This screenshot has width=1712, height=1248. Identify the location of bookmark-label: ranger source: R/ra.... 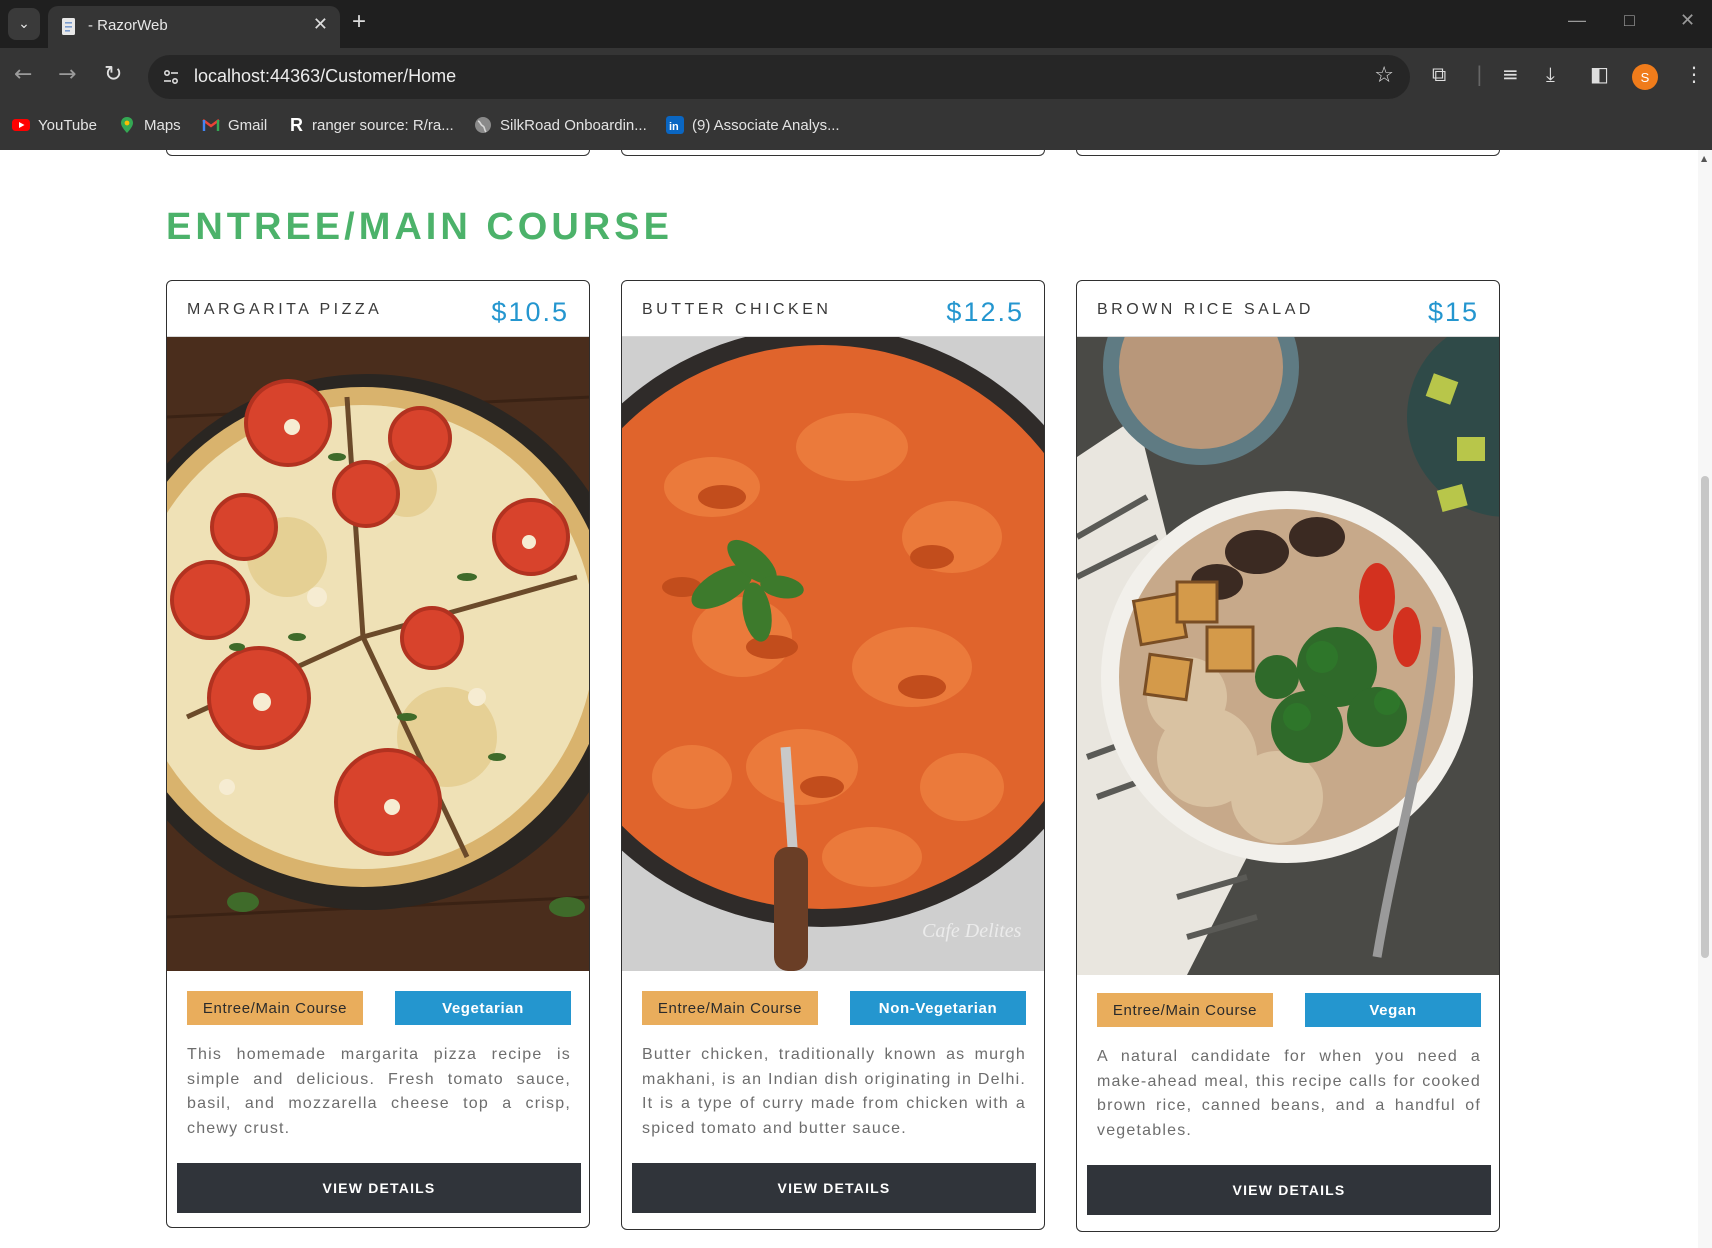
(383, 125).